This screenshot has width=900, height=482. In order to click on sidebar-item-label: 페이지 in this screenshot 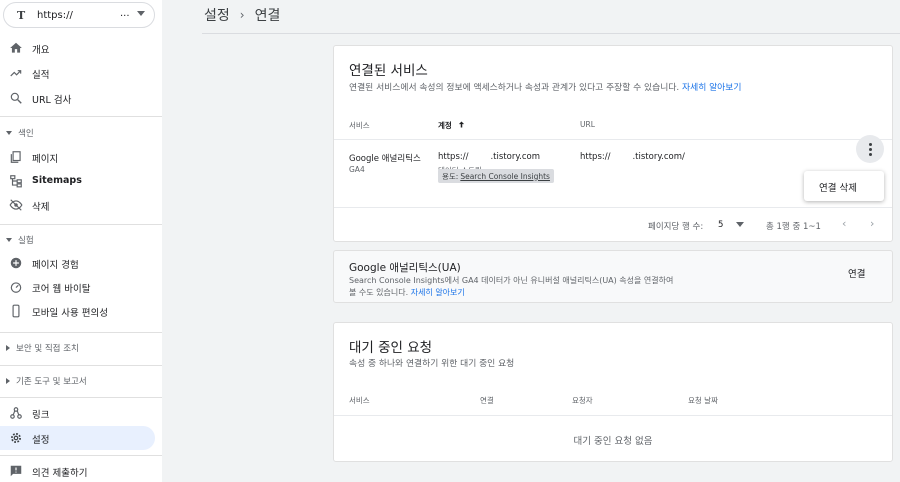, I will do `click(45, 159)`.